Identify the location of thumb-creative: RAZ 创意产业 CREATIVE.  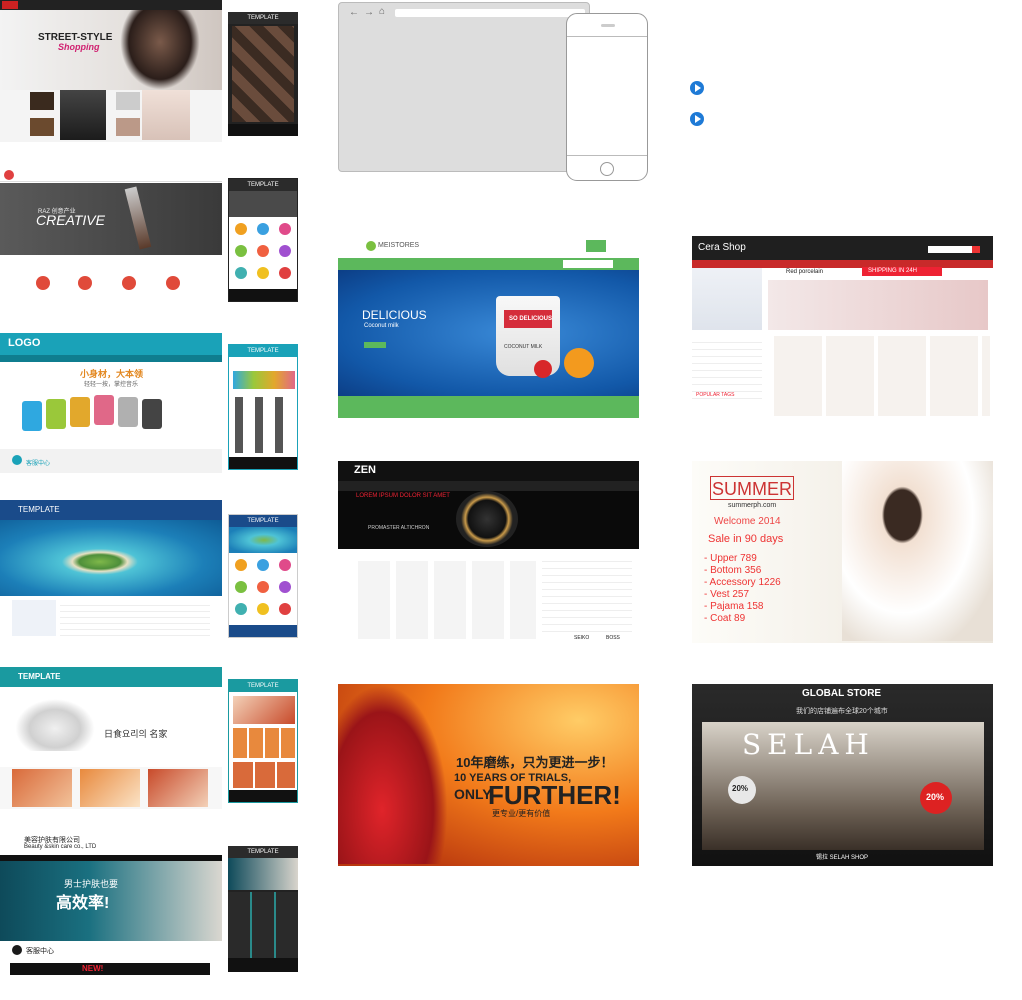
(111, 236).